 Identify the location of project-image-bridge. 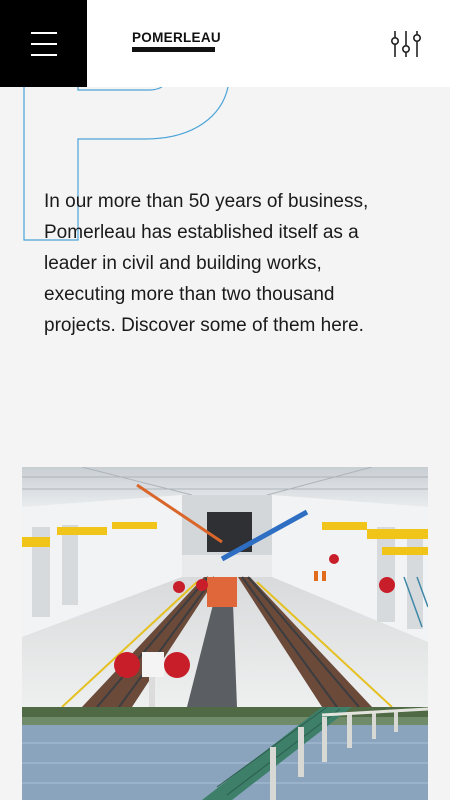
(225, 753).